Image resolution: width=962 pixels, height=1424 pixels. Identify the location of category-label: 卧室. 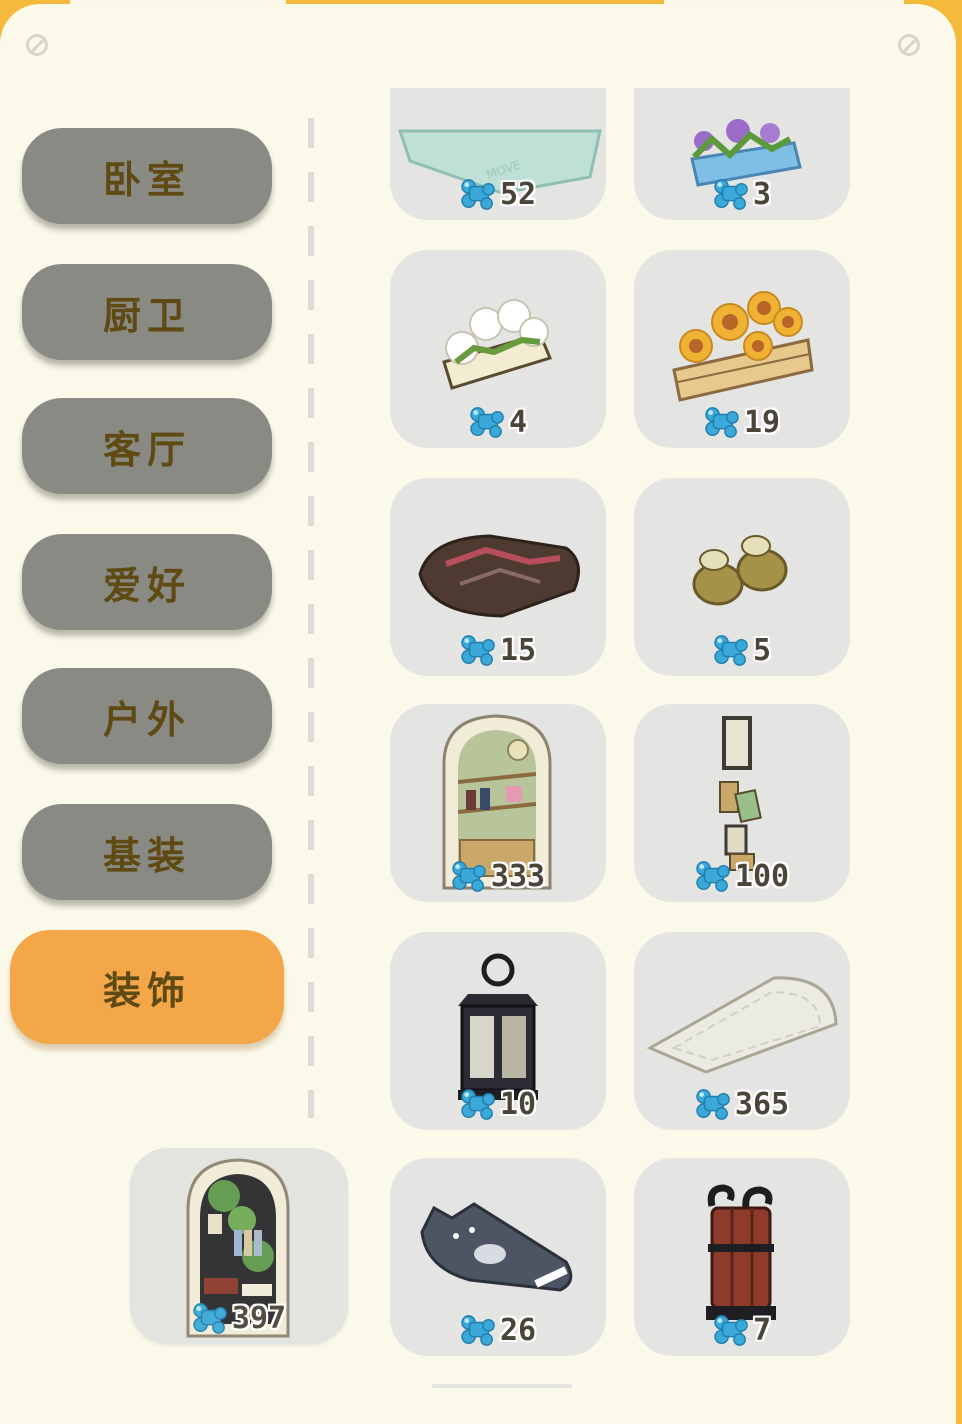
(146, 179).